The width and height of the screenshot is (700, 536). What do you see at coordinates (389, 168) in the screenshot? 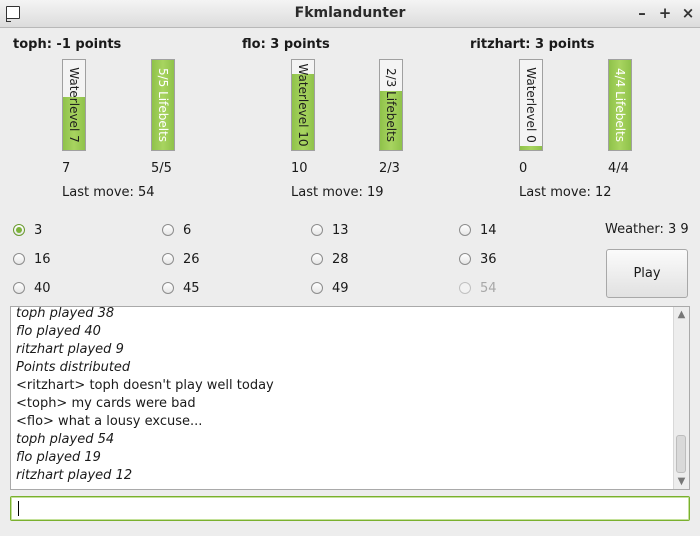
I see `lifebelts-value: 2/3` at bounding box center [389, 168].